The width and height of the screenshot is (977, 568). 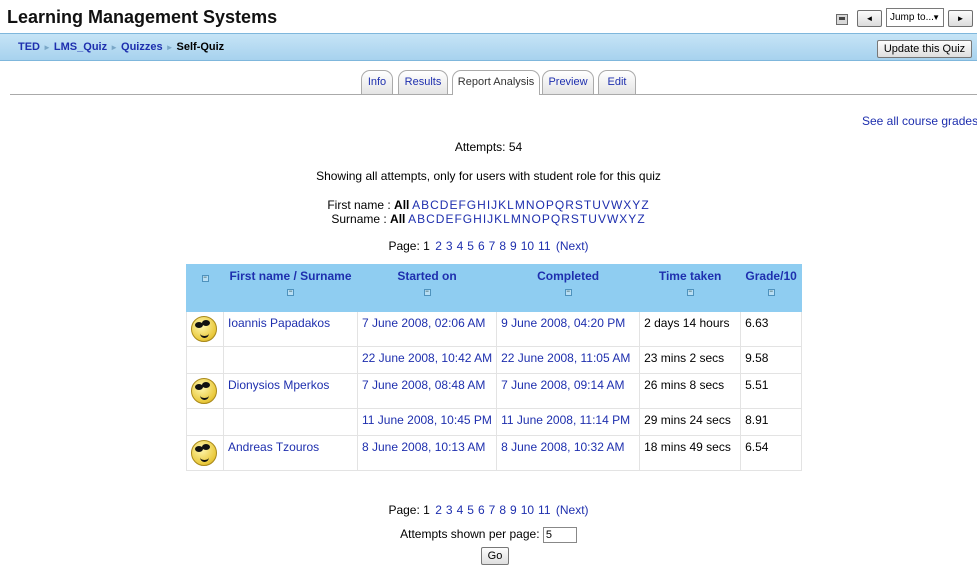 What do you see at coordinates (453, 205) in the screenshot?
I see `firstname-letter-link: E` at bounding box center [453, 205].